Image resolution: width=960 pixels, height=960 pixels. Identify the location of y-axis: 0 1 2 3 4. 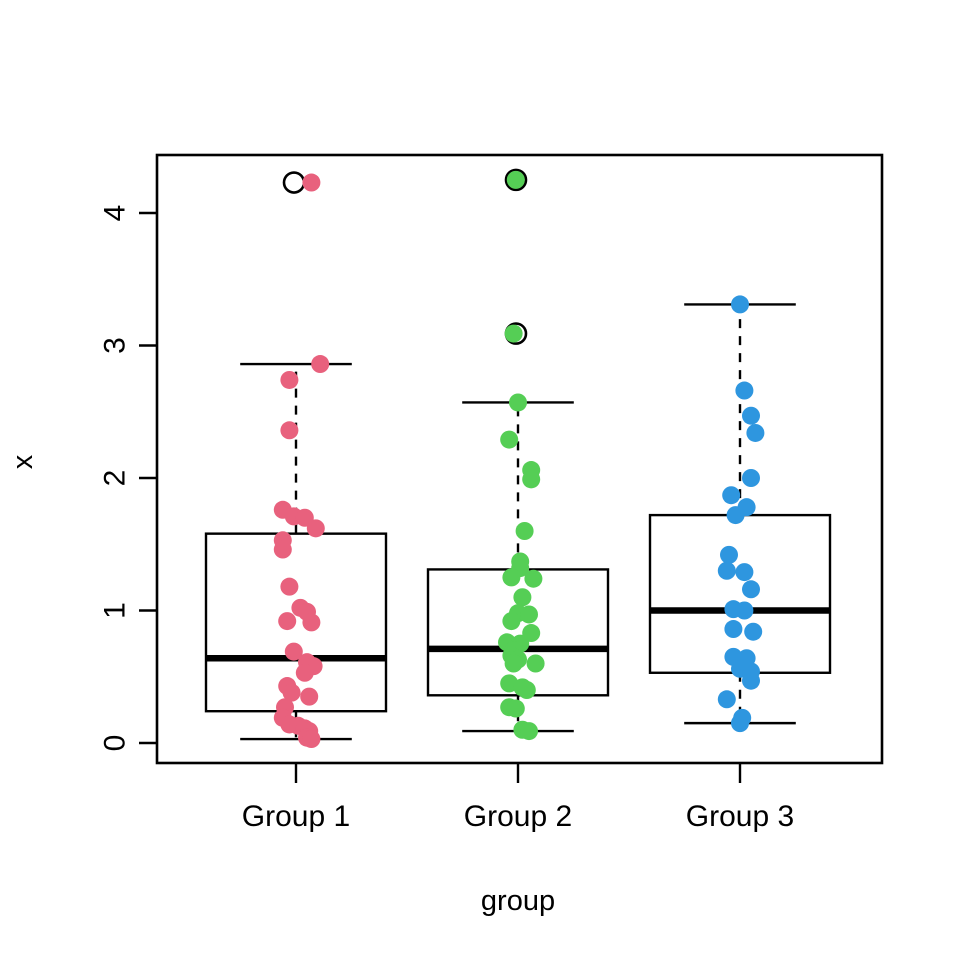
(128, 478).